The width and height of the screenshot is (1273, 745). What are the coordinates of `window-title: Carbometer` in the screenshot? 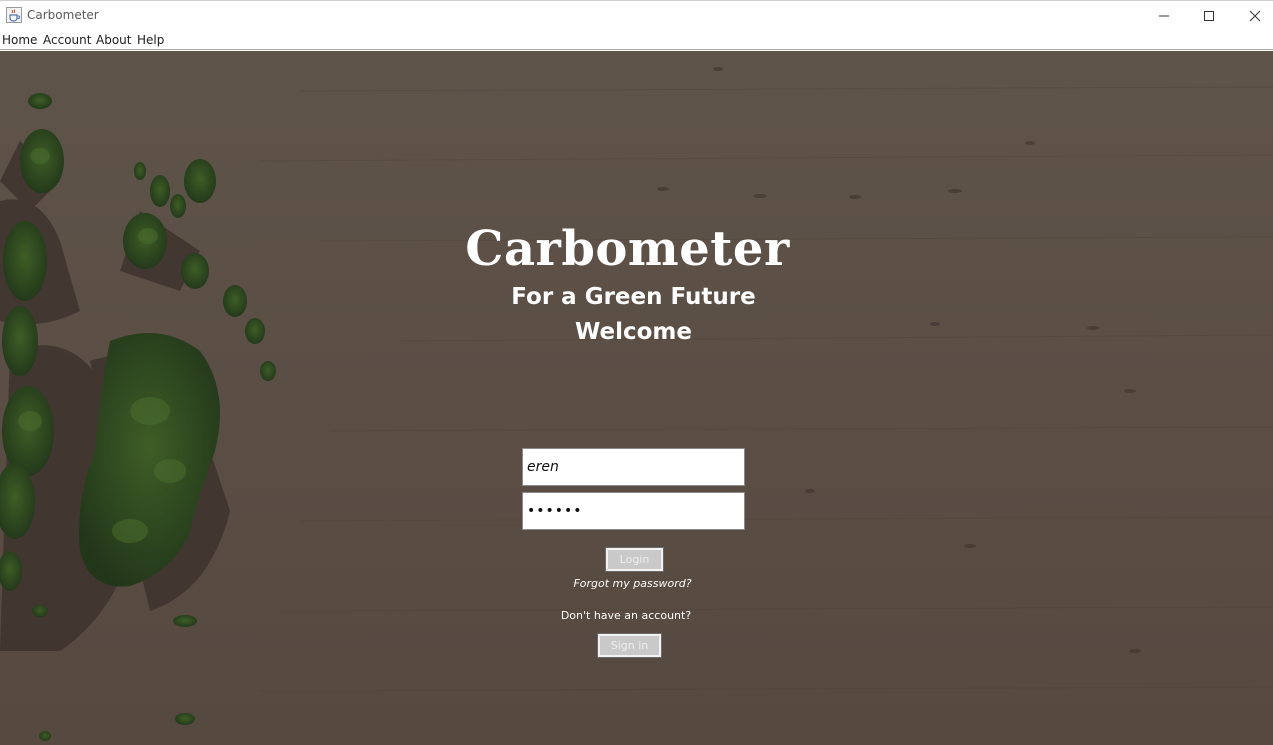 It's located at (63, 15).